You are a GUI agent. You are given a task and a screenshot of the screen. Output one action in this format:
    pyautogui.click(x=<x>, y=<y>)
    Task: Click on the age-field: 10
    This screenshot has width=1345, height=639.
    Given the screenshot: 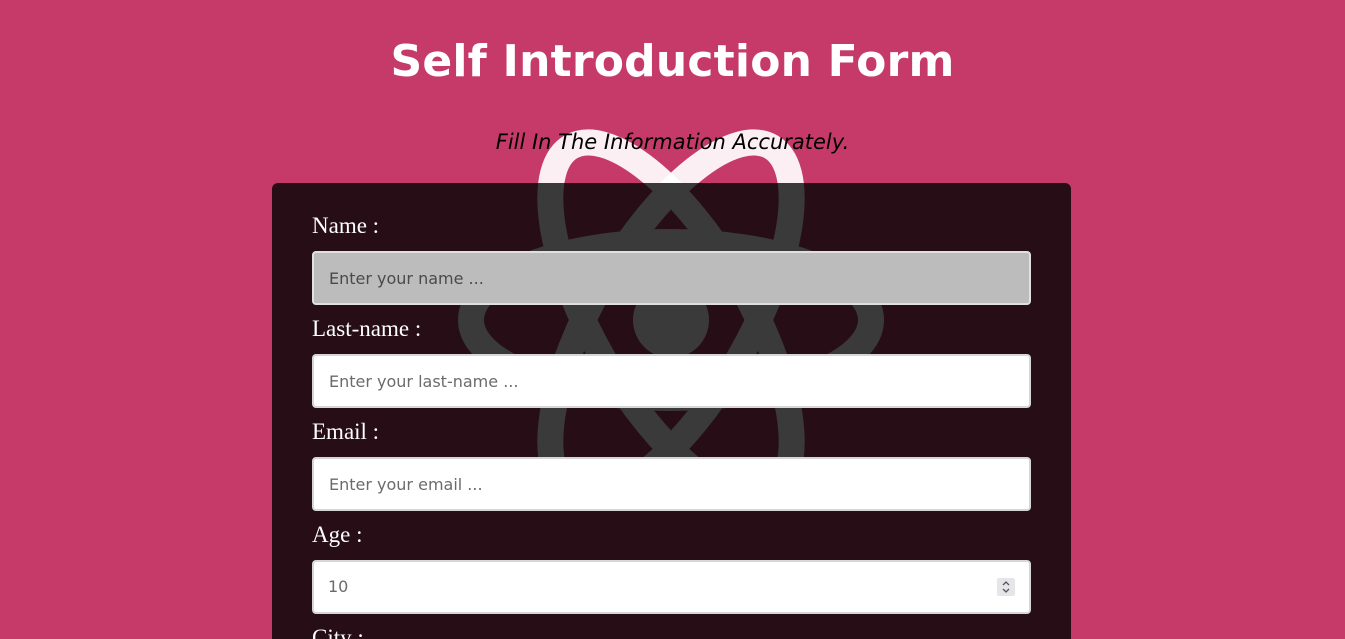 What is the action you would take?
    pyautogui.click(x=671, y=587)
    